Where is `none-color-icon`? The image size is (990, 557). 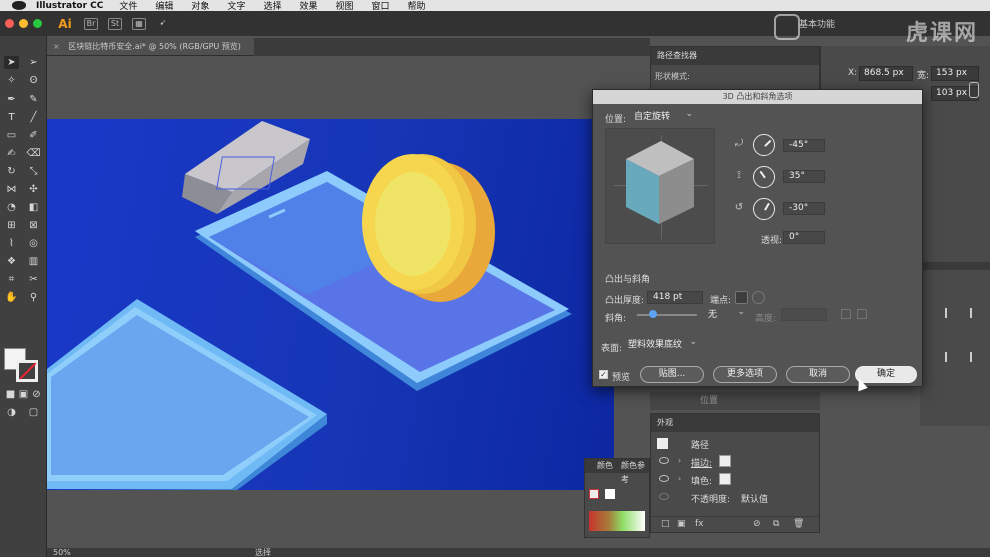
none-color-icon is located at coordinates (594, 494).